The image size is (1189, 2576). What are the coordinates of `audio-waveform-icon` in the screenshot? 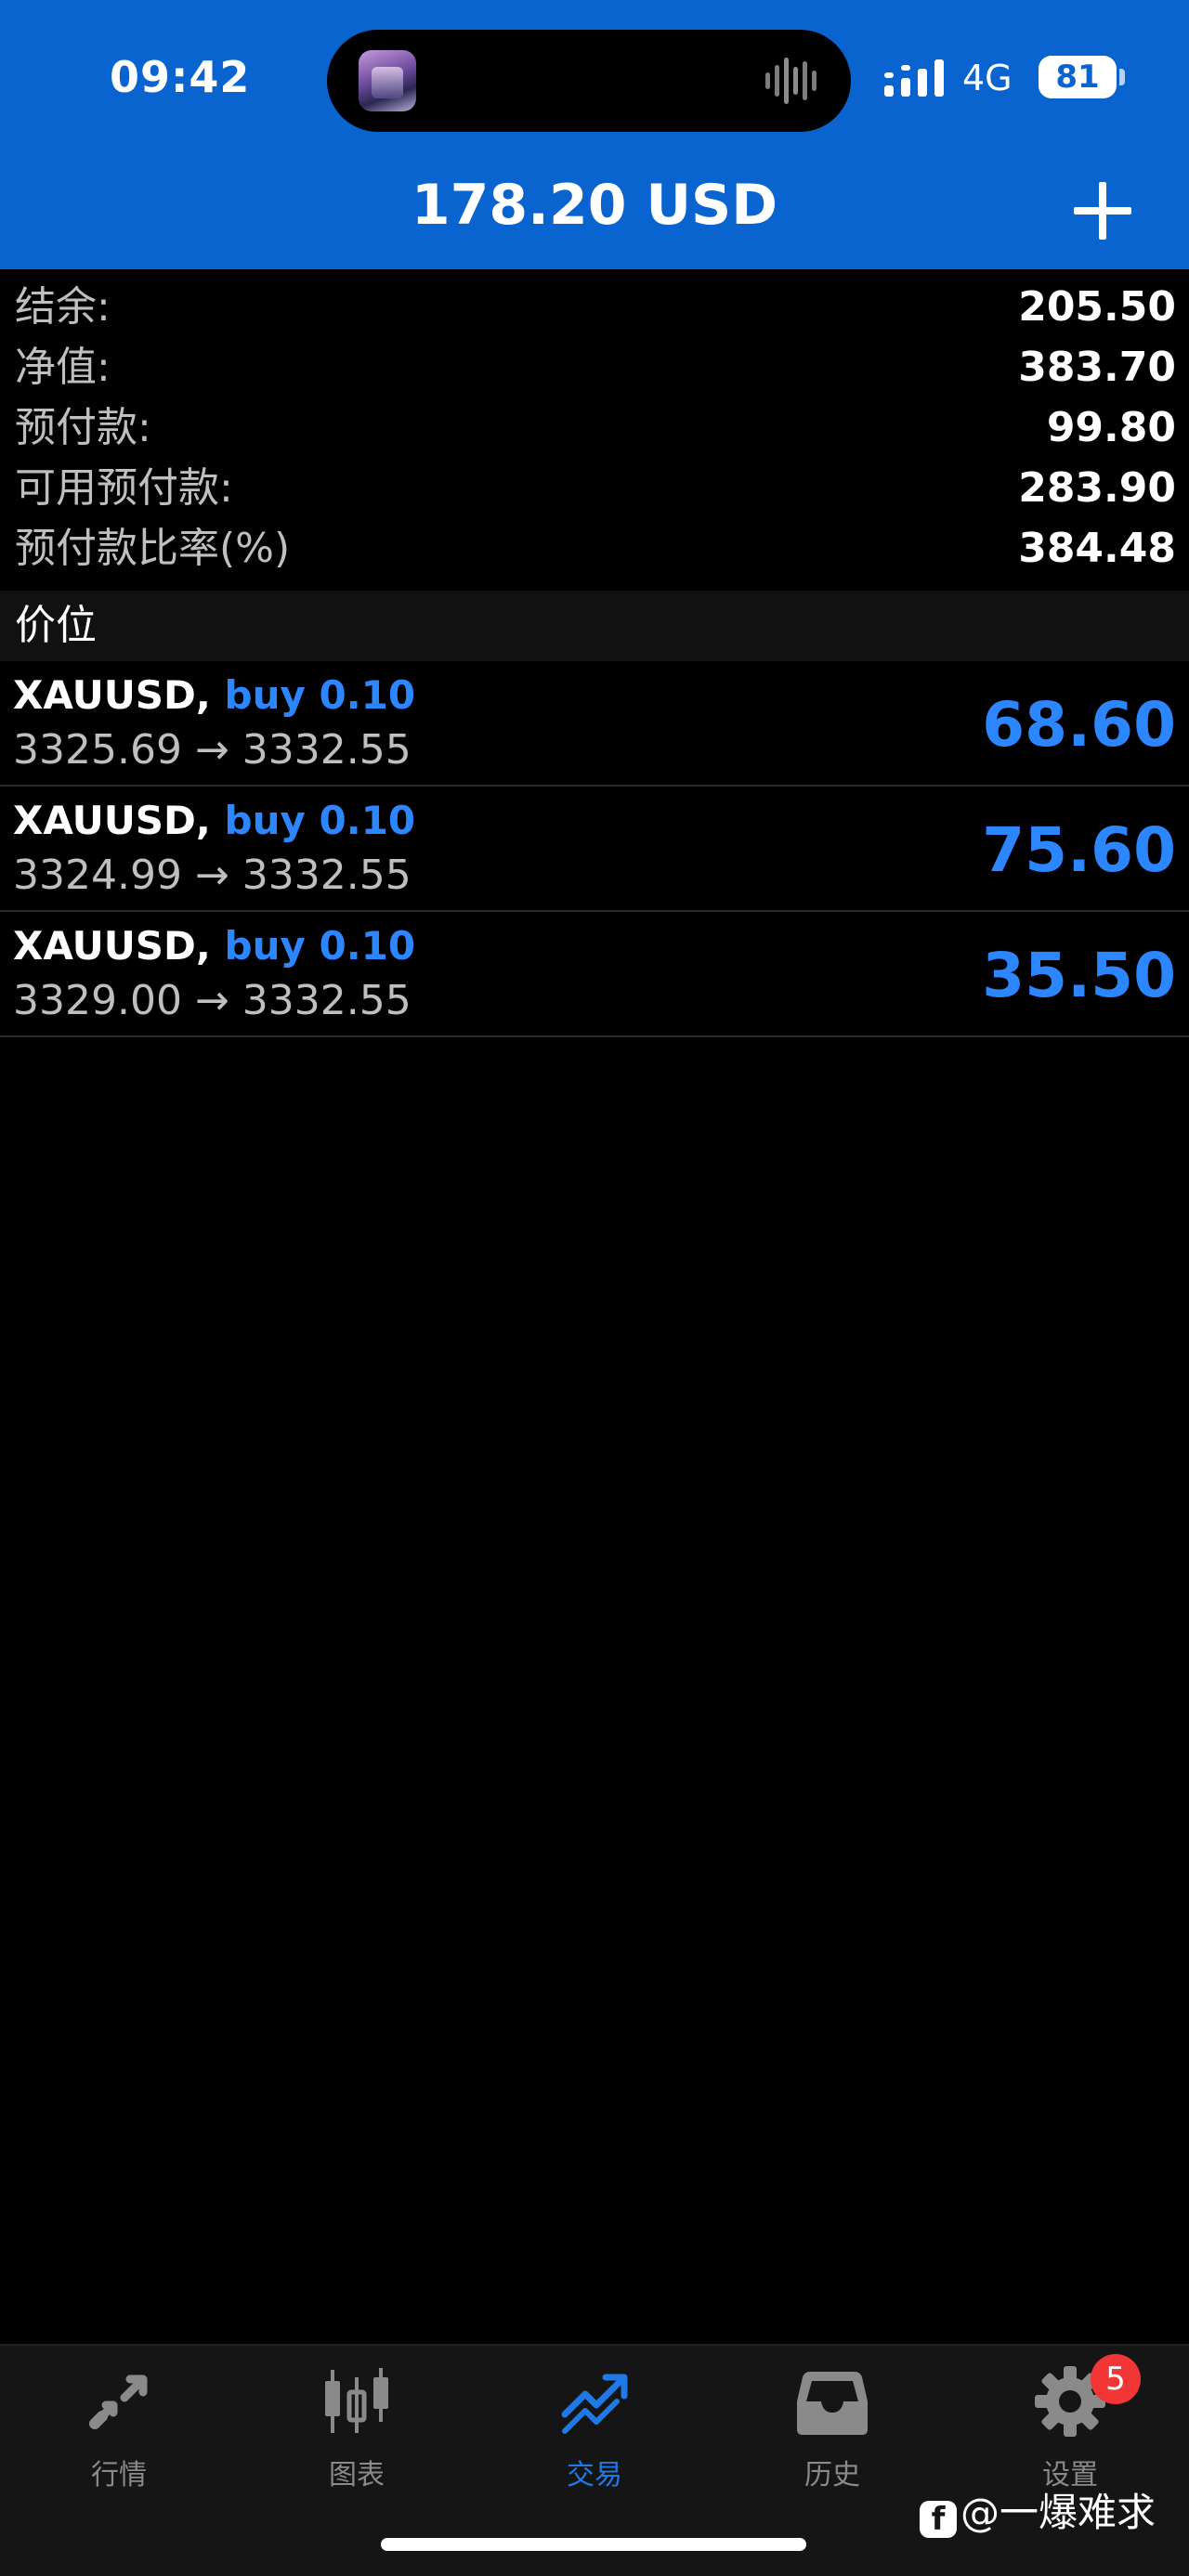 It's located at (791, 81).